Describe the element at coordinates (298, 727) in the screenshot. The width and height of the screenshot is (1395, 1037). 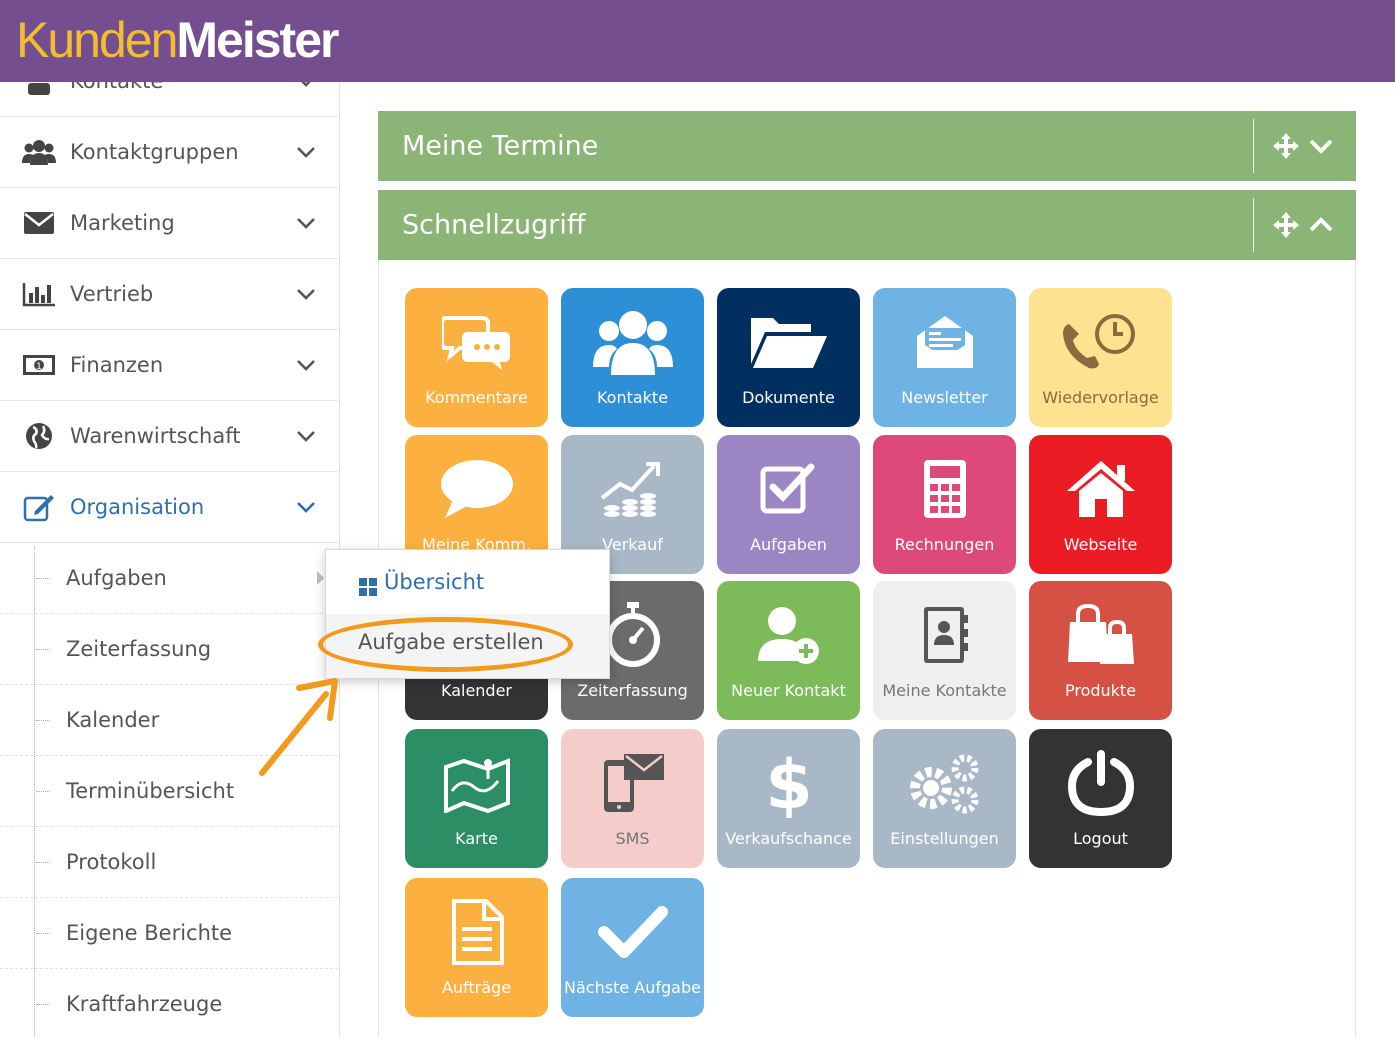
I see `annotation-arrow` at that location.